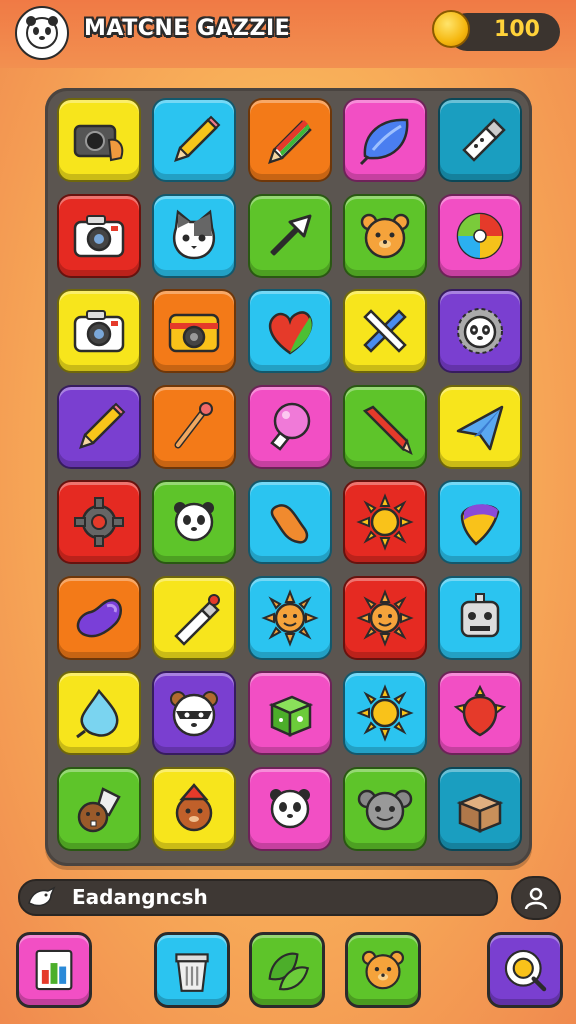  I want to click on coin-count: 100, so click(517, 29).